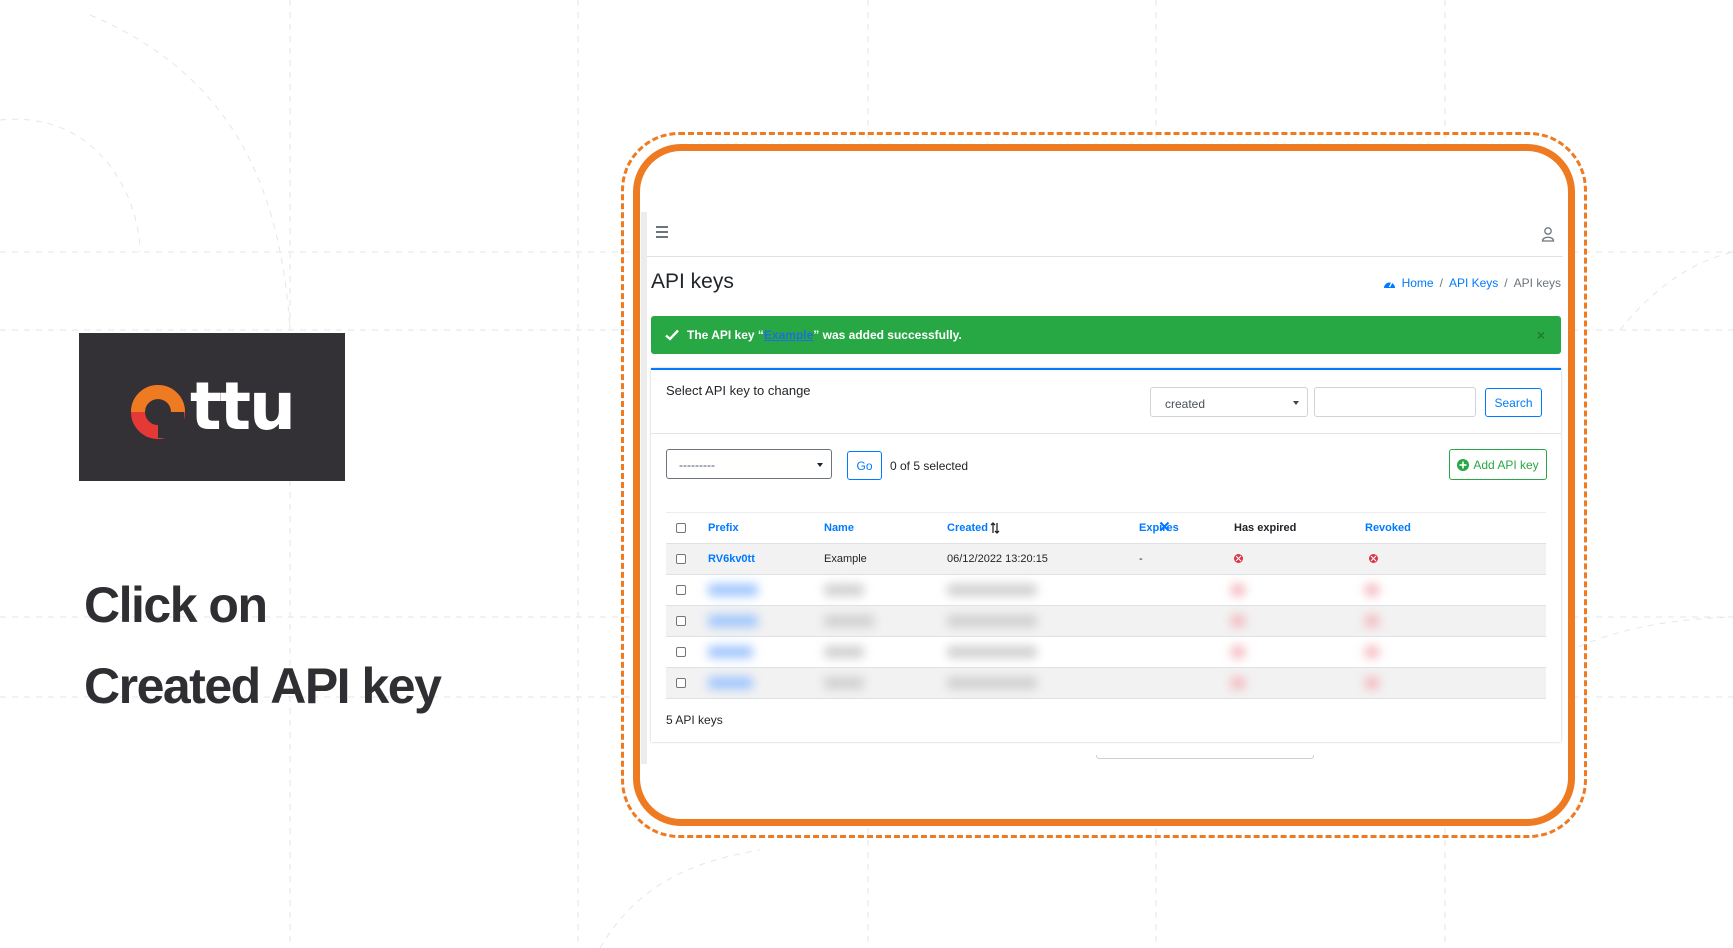 Image resolution: width=1733 pixels, height=948 pixels. Describe the element at coordinates (1463, 464) in the screenshot. I see `plus-circle-icon` at that location.